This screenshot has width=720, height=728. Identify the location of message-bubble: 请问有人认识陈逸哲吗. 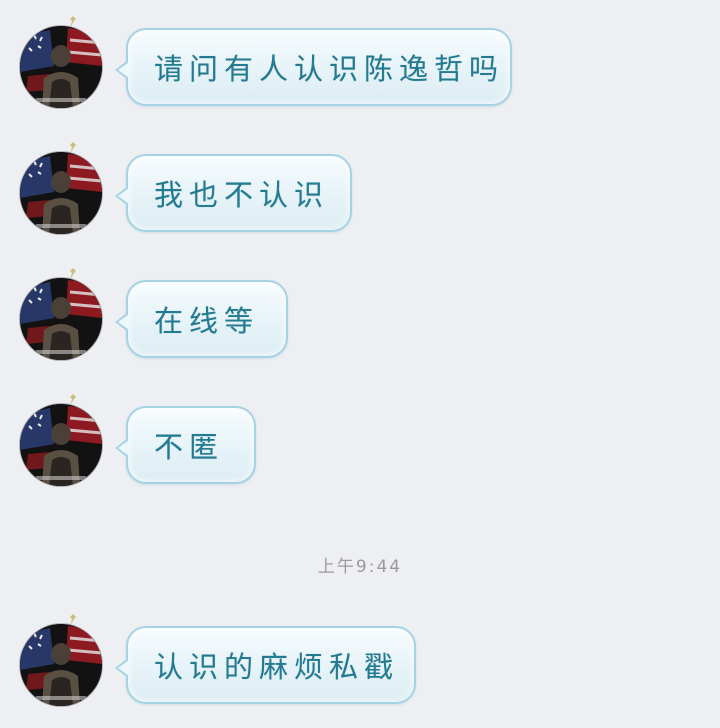
(313, 67).